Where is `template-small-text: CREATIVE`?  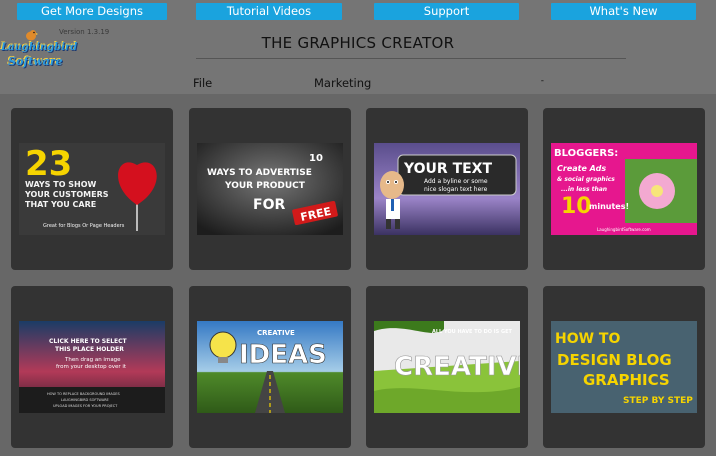
template-small-text: CREATIVE is located at coordinates (276, 333).